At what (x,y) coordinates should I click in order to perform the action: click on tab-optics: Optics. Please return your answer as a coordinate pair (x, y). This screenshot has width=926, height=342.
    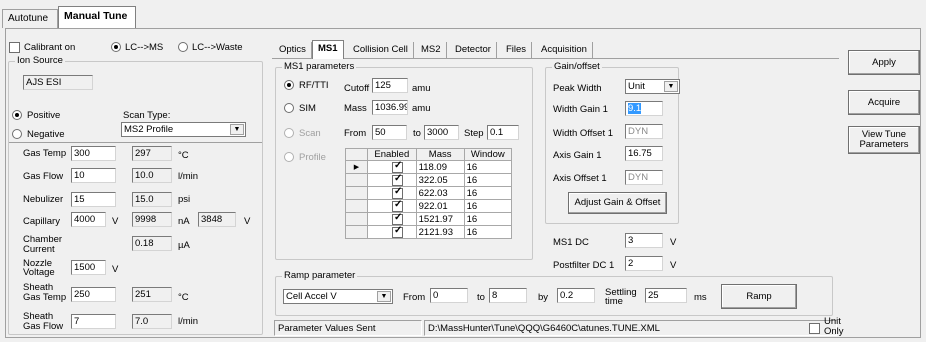
    Looking at the image, I should click on (293, 50).